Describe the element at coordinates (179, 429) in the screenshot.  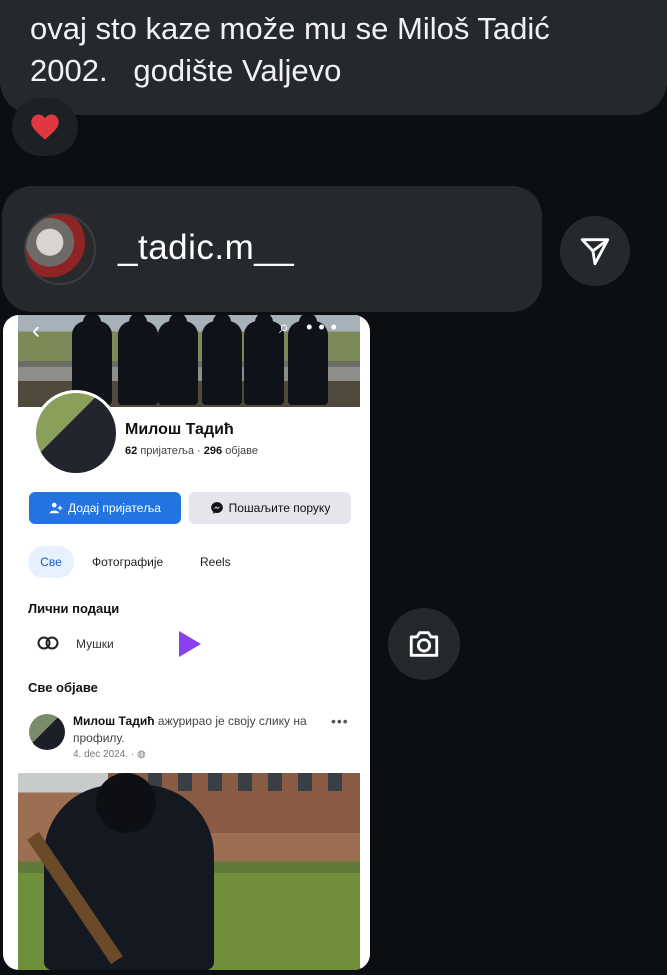
I see `profile-name: Милош Тадић` at that location.